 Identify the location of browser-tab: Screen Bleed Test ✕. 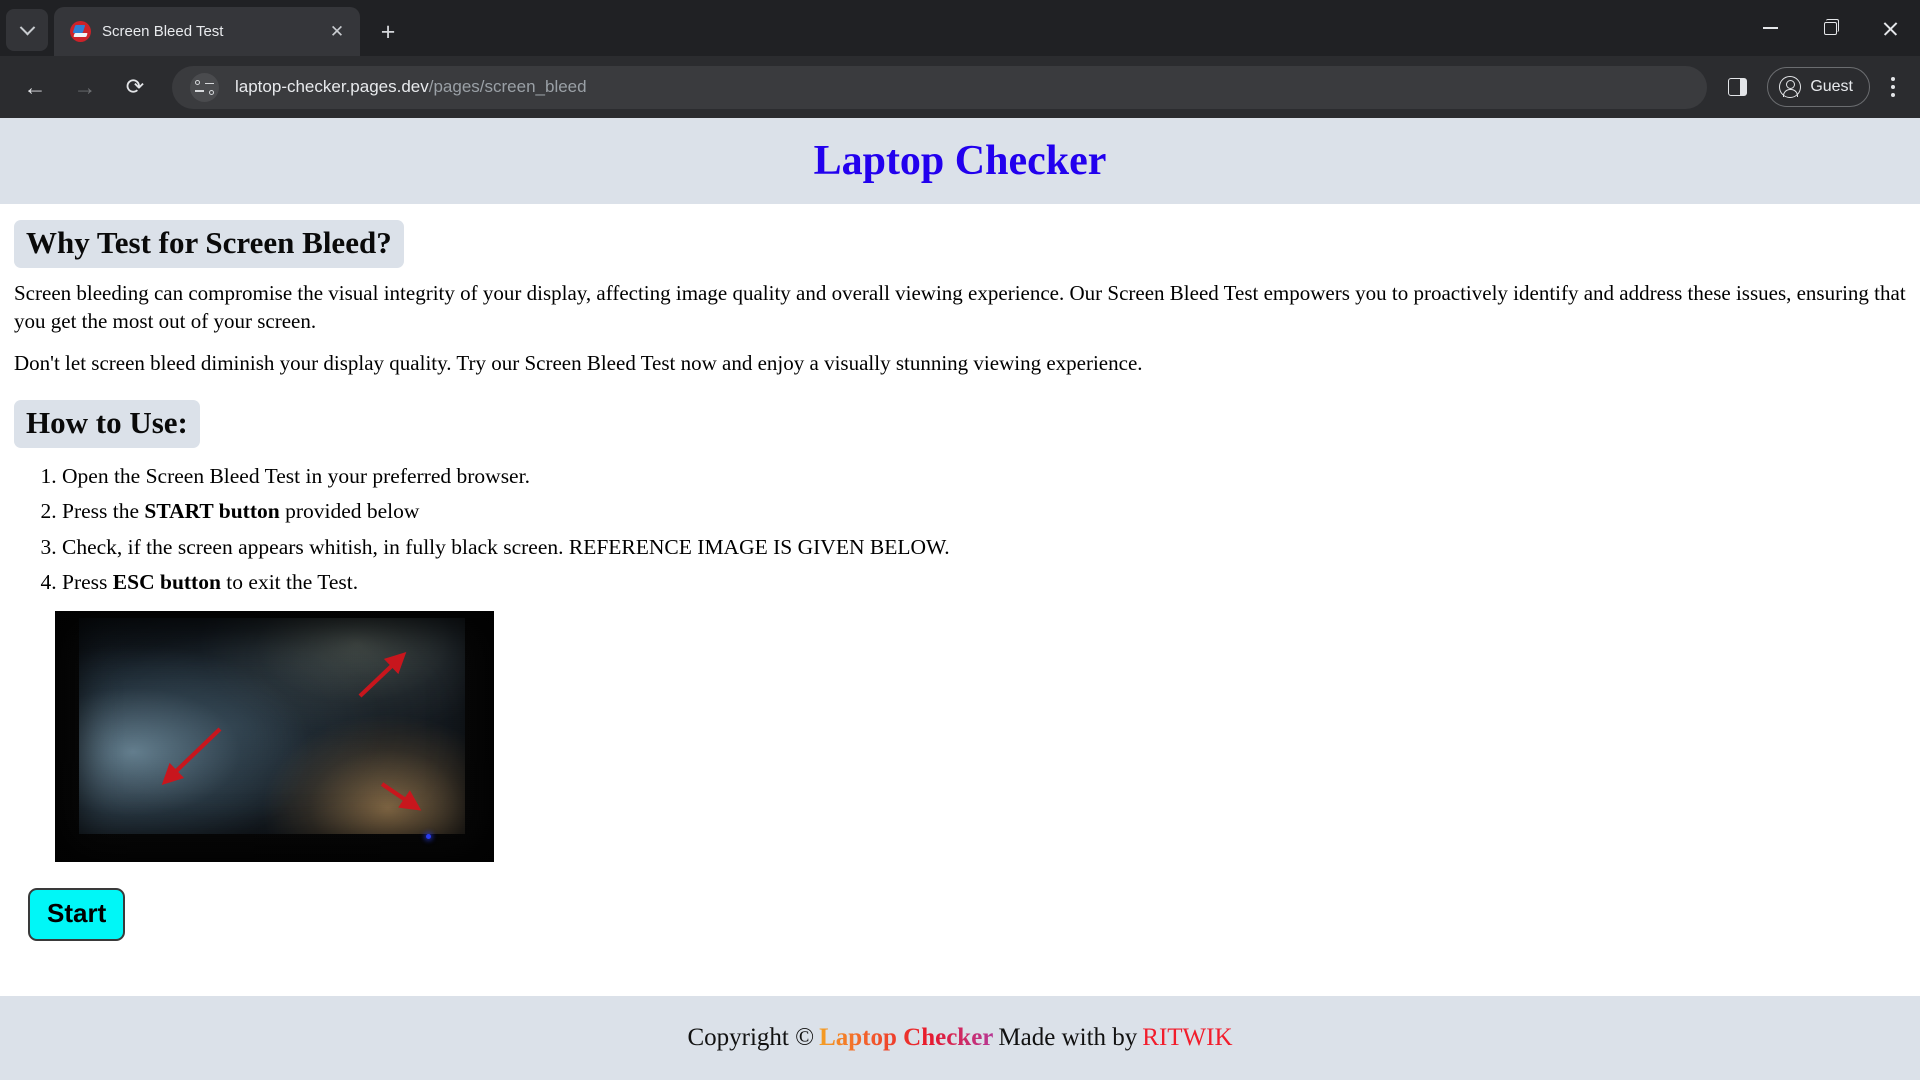
(207, 31).